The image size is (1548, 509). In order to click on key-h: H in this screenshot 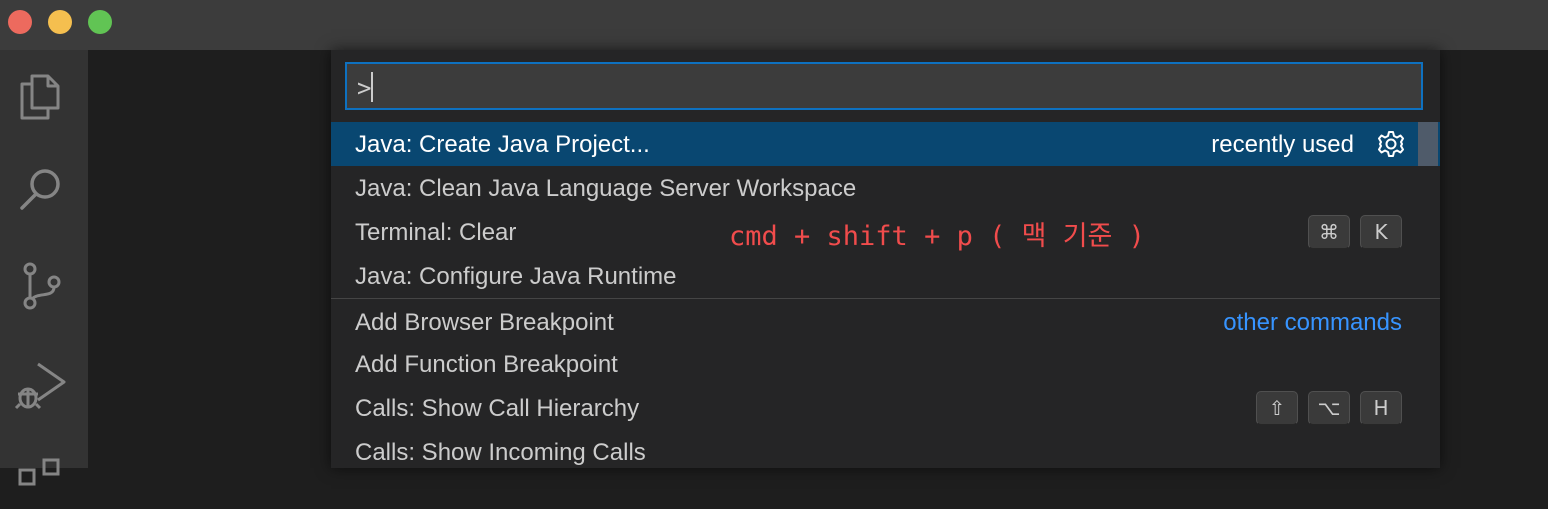, I will do `click(1381, 408)`.